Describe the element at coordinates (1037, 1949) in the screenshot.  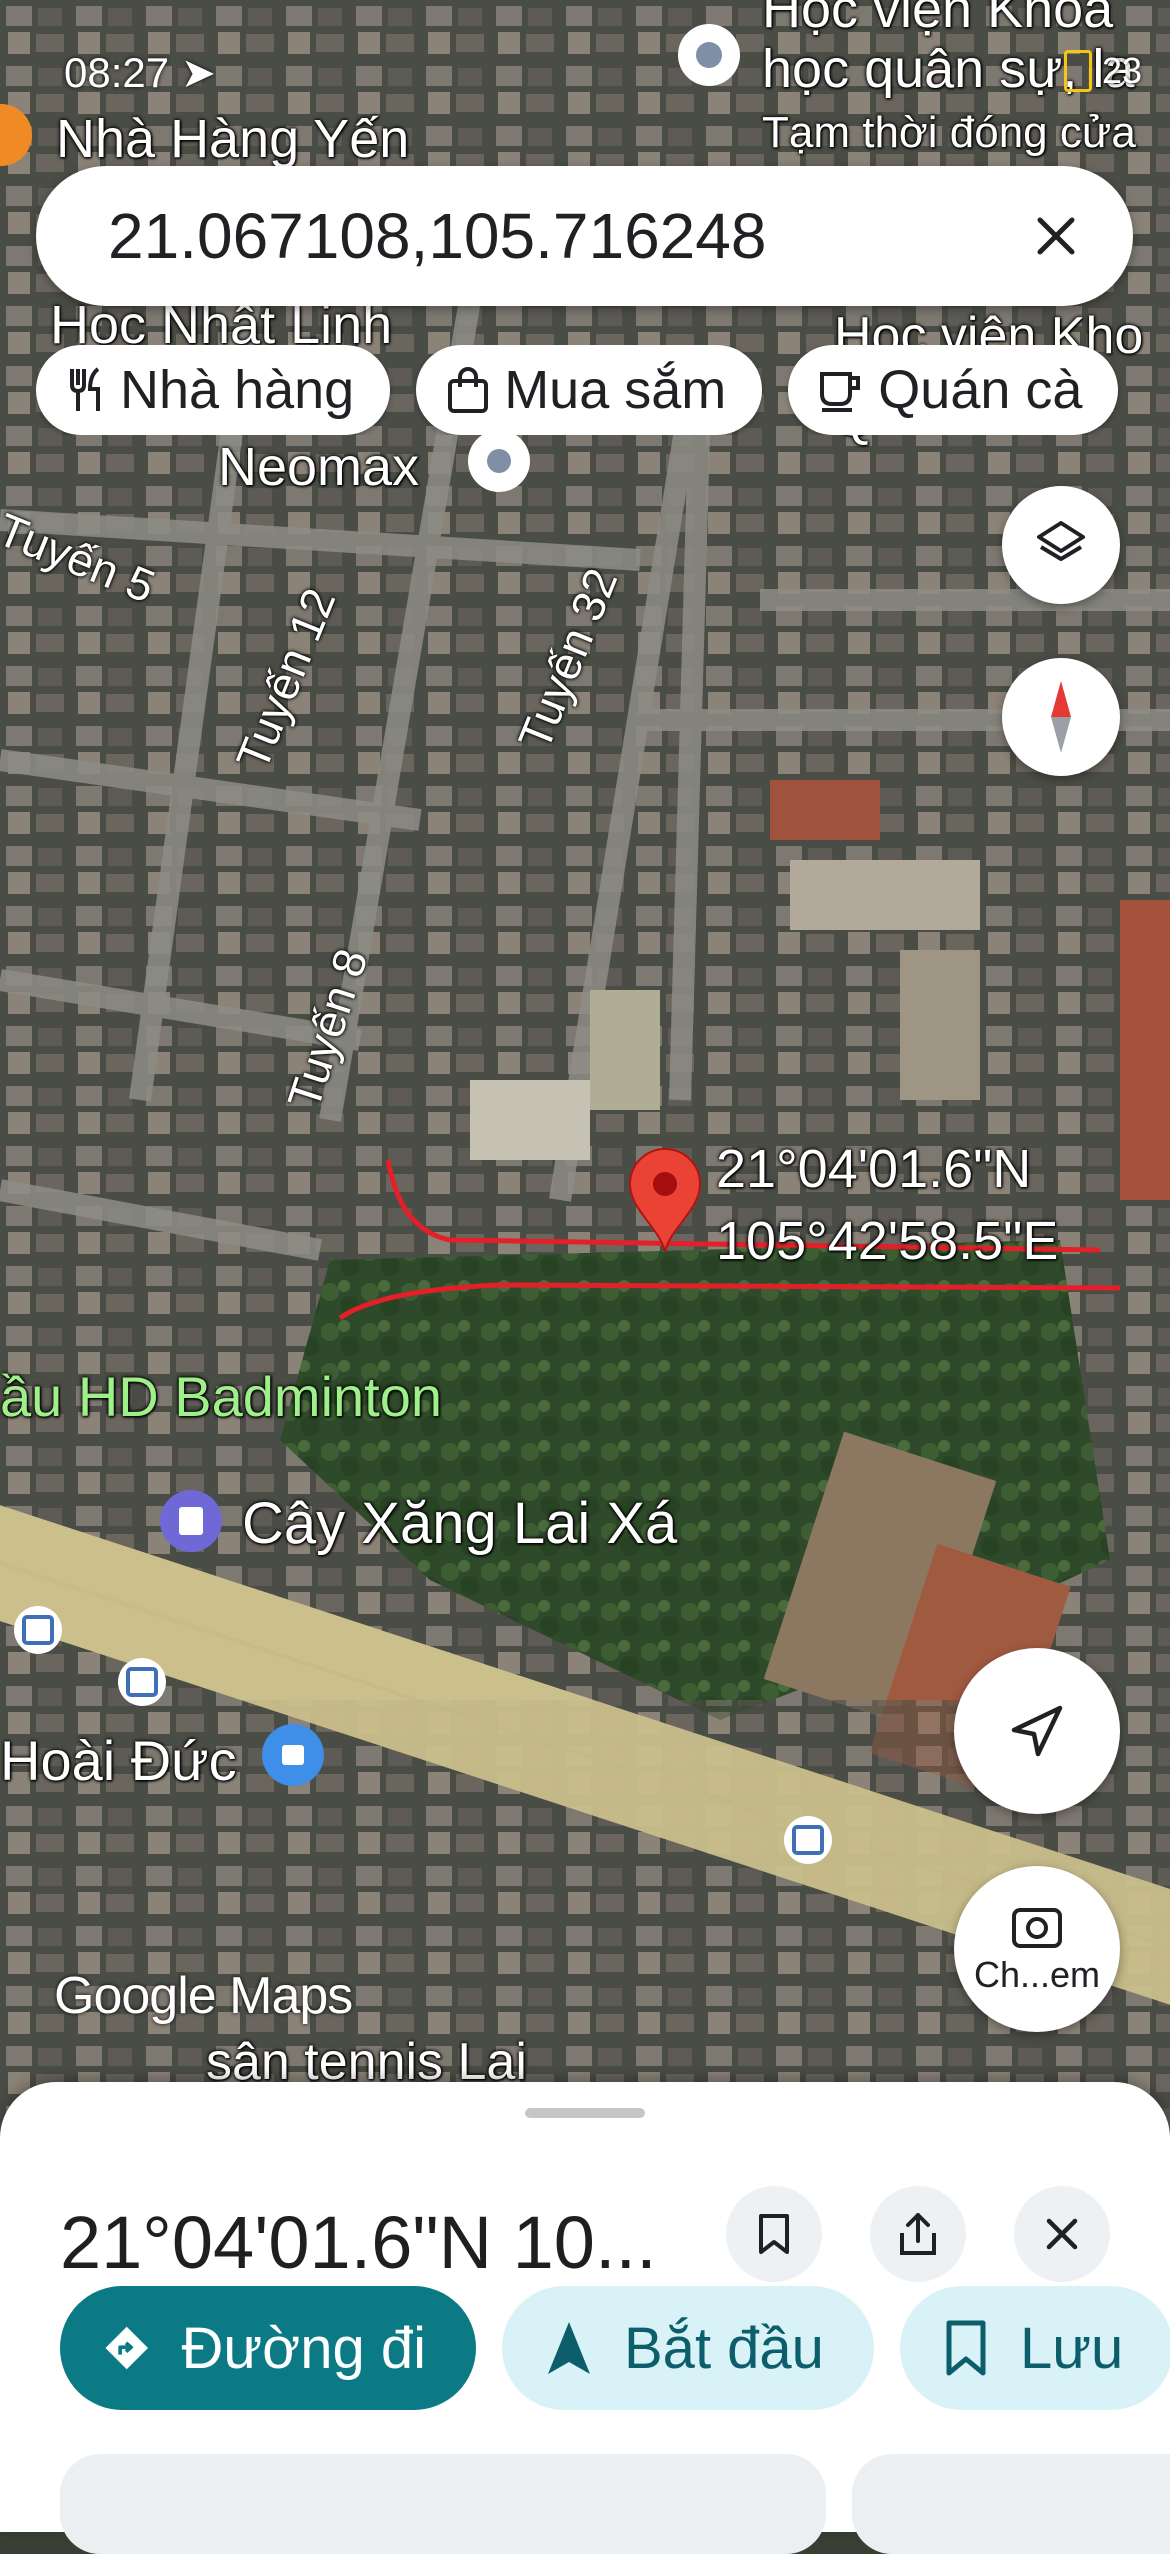
I see `camera-search-button: Ch...em` at that location.